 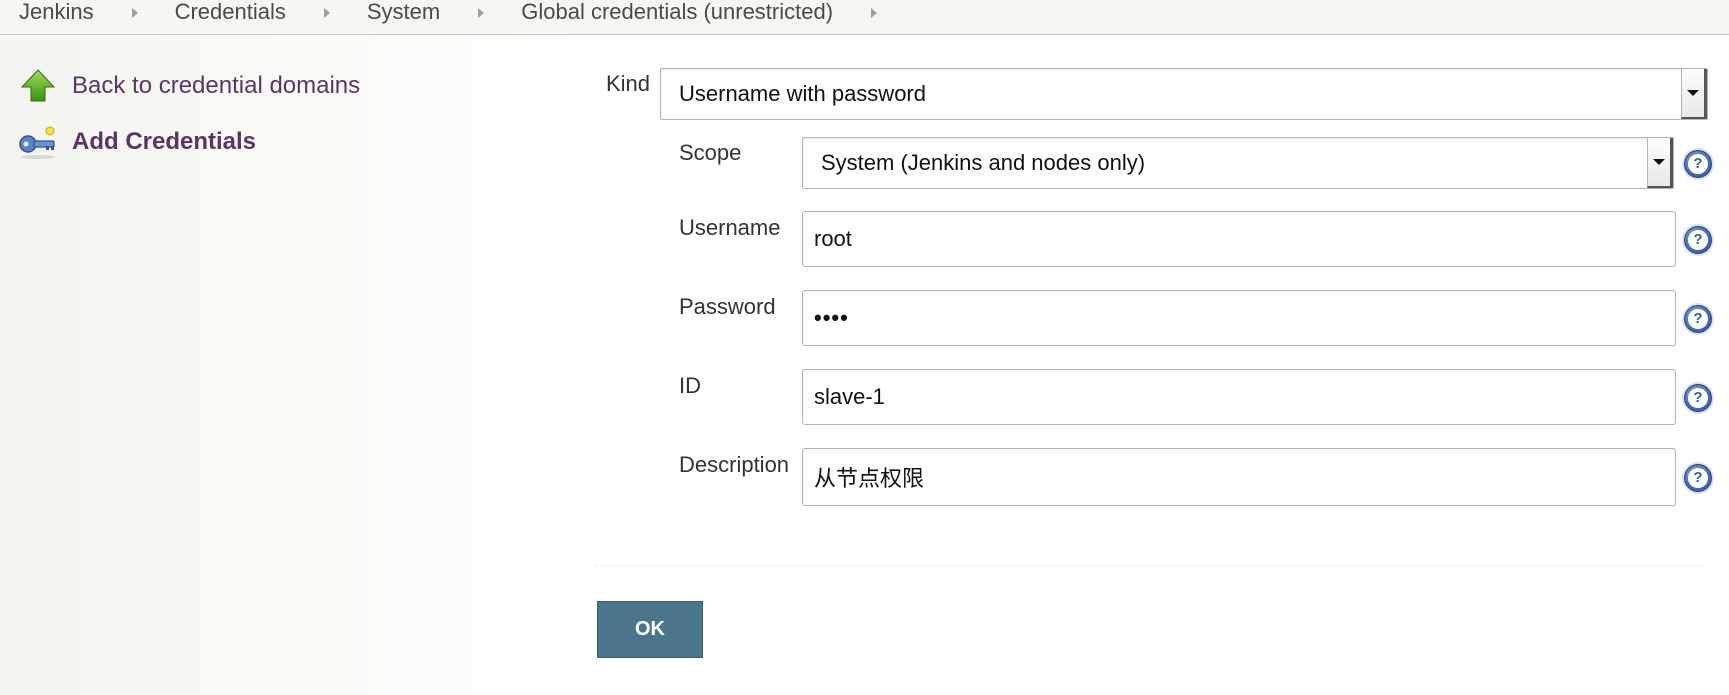 What do you see at coordinates (802, 93) in the screenshot?
I see `kind-select-value: Username with password` at bounding box center [802, 93].